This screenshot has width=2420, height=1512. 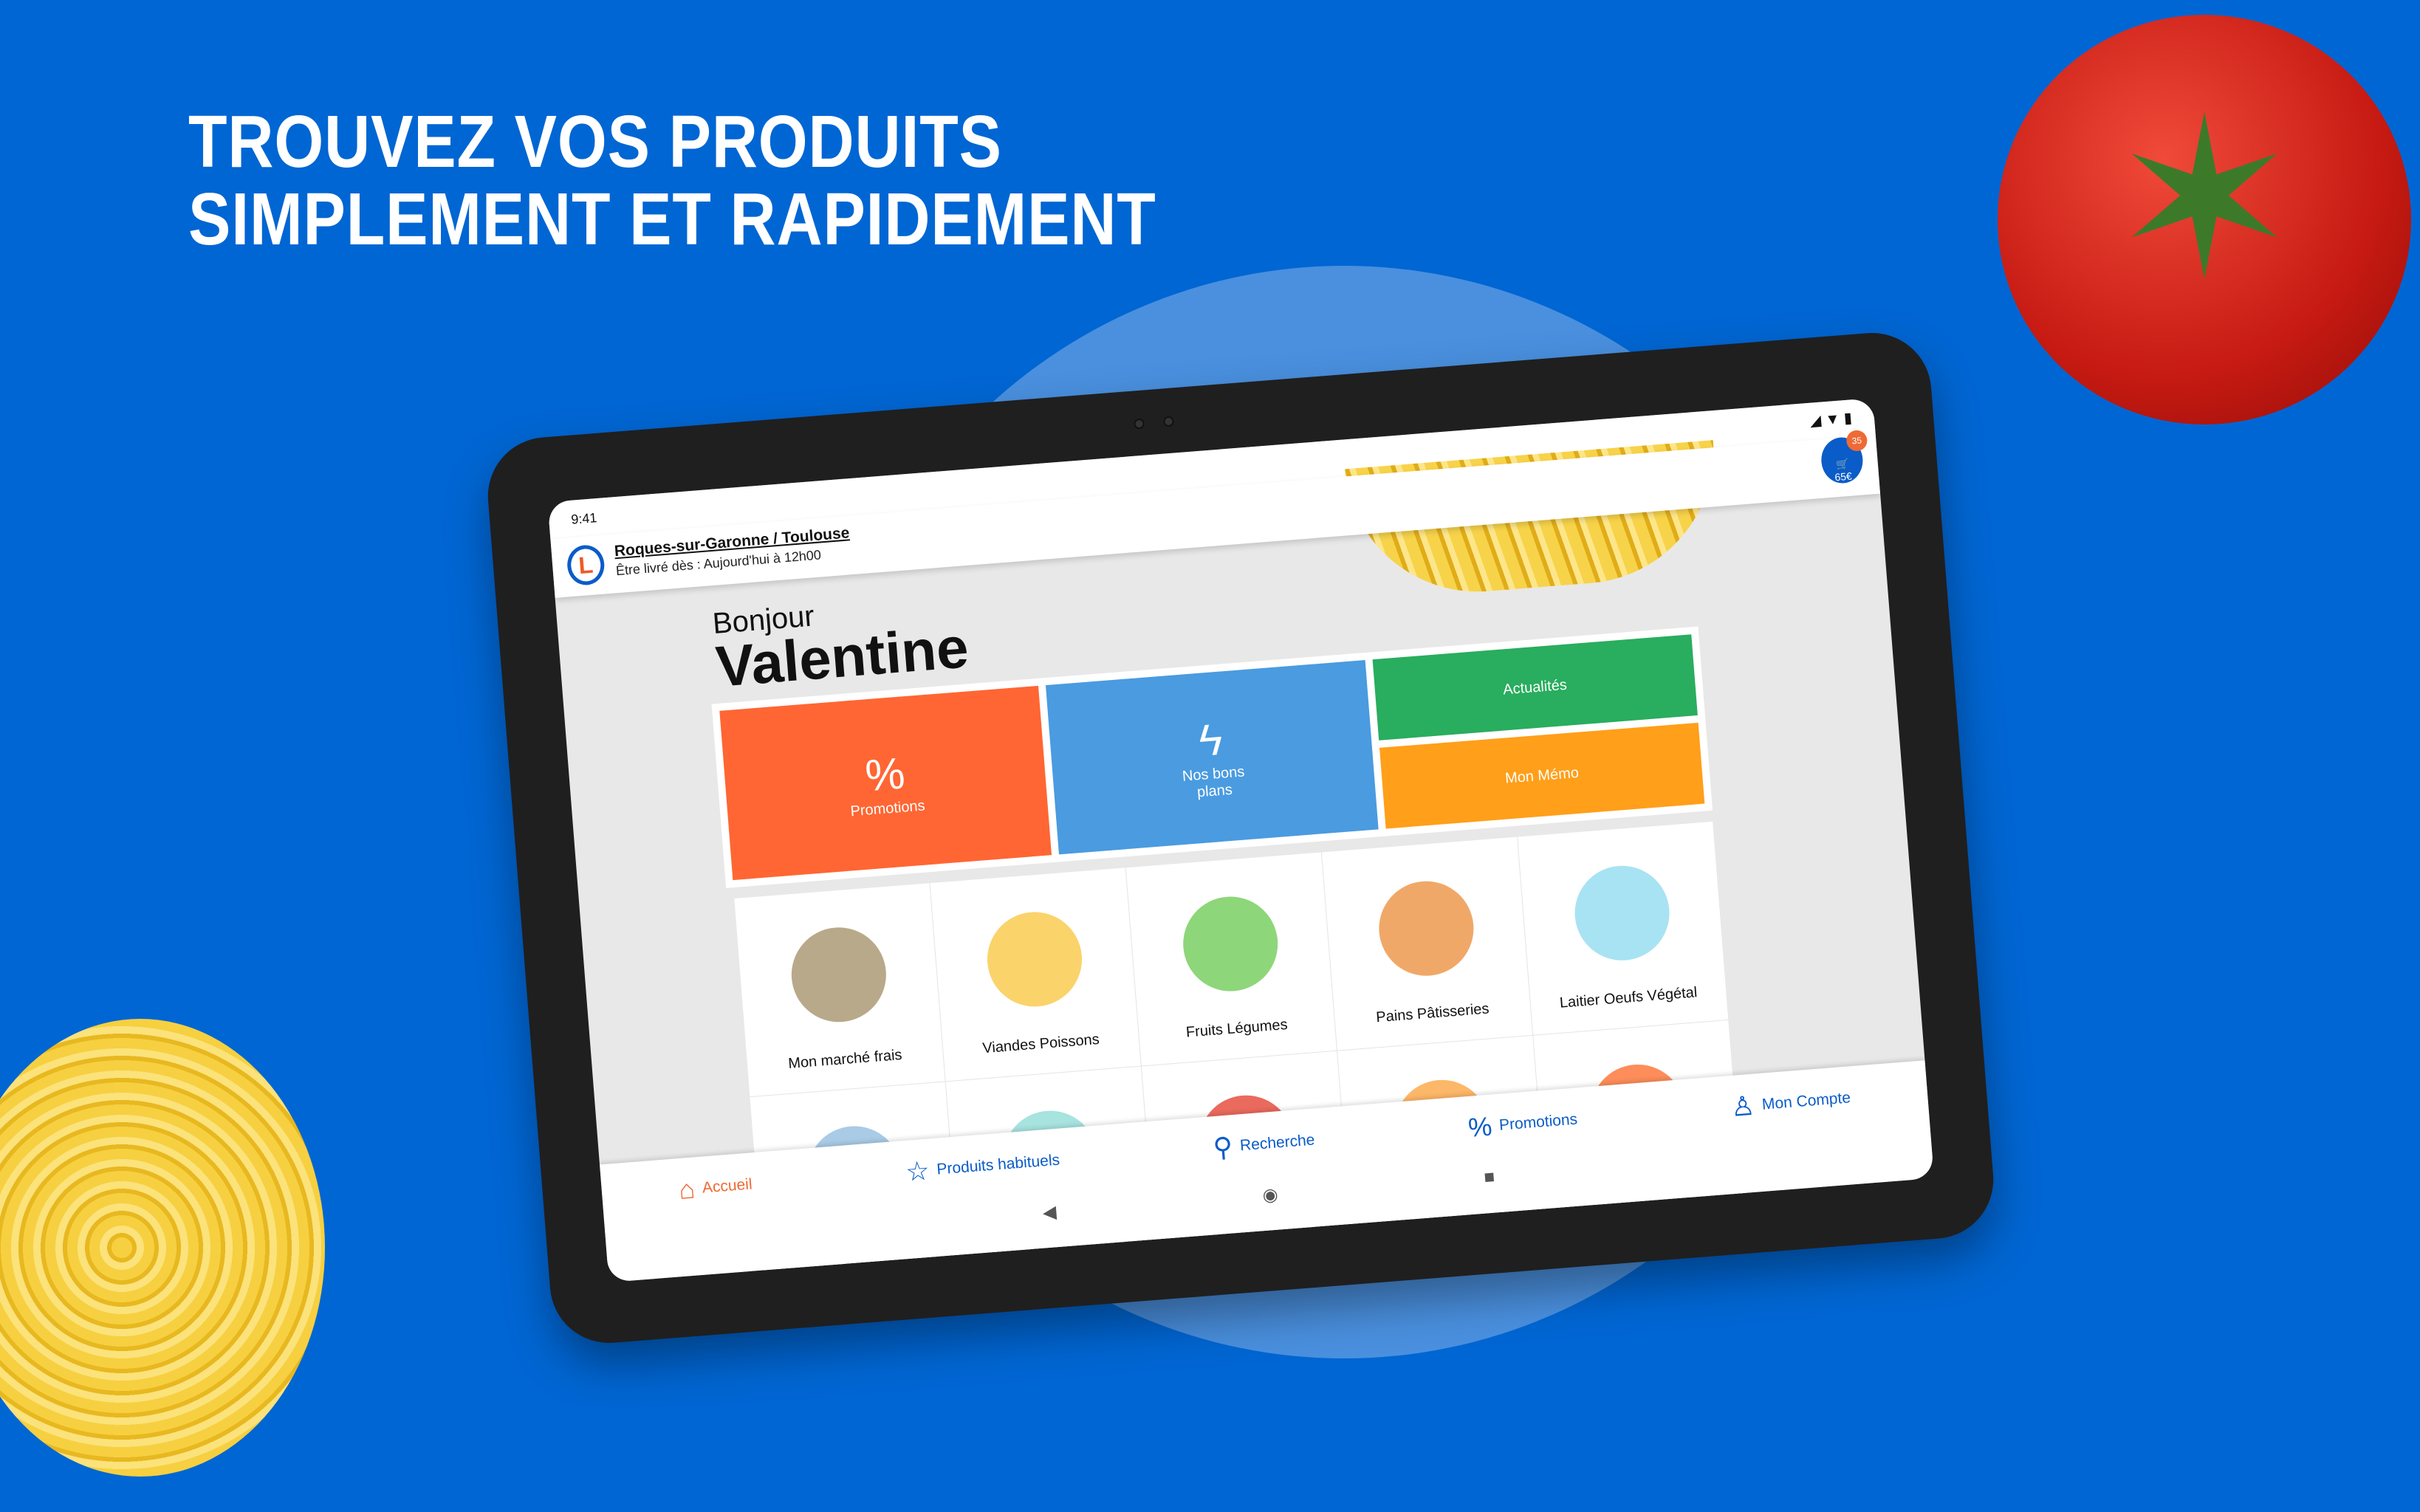 I want to click on cart-button: 🛒 65€ 35, so click(x=1844, y=457).